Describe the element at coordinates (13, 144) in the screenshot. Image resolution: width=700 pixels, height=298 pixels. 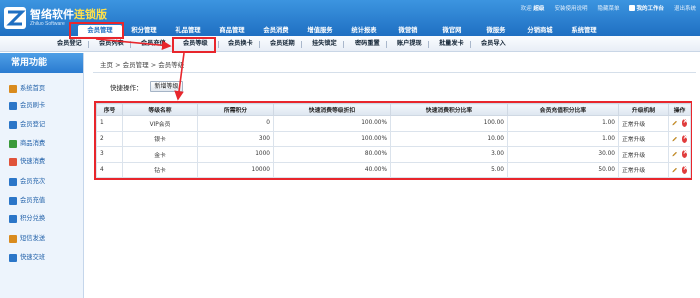
I see `goods-consume-icon` at that location.